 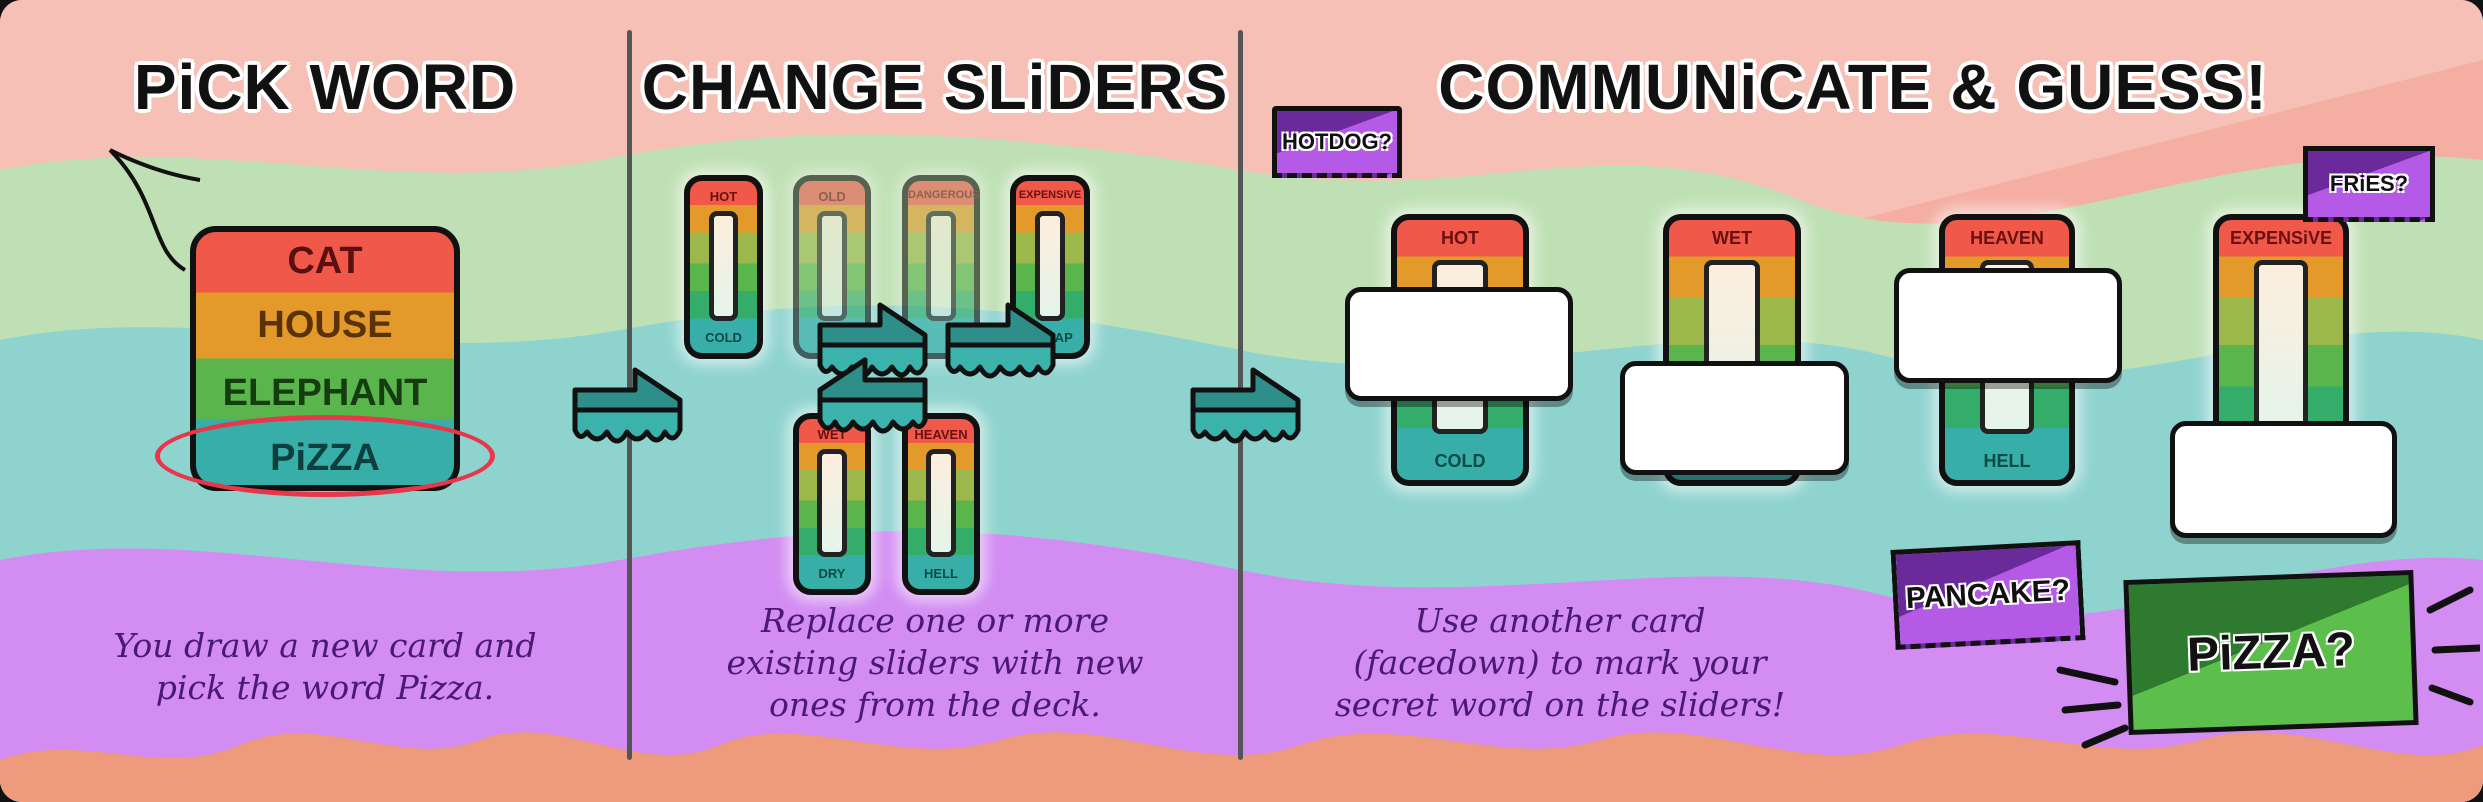 I want to click on slider-card-wet-dry: WET DRY, so click(x=832, y=504).